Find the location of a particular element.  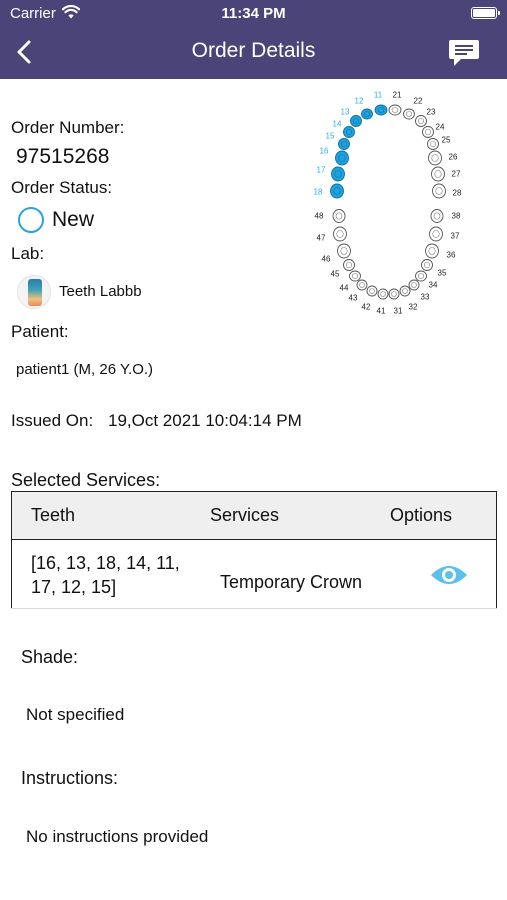

tooth-number-24: 24 is located at coordinates (440, 127).